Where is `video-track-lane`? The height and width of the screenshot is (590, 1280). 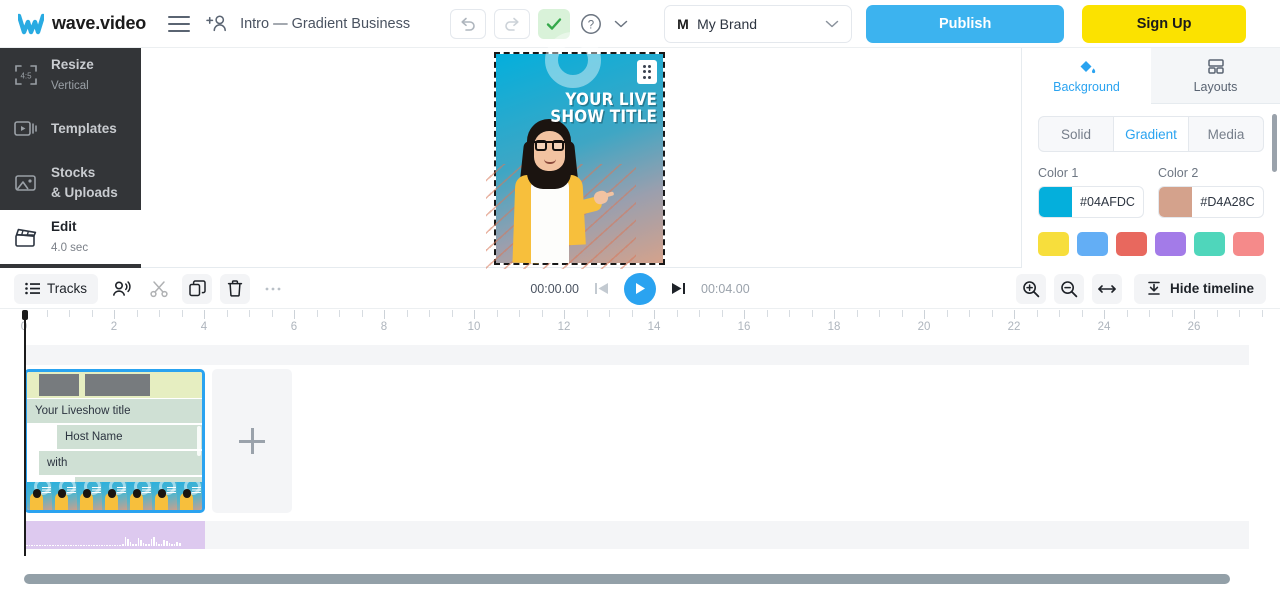
video-track-lane is located at coordinates (636, 355).